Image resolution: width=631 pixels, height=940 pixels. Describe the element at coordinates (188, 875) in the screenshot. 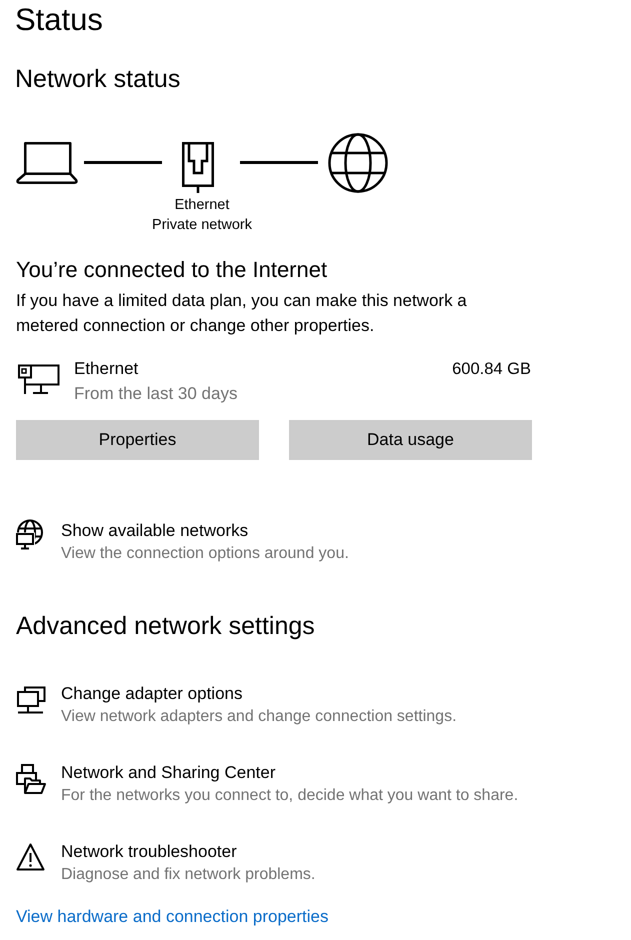

I see `setting-description: Diagnose and fix network problems.` at that location.